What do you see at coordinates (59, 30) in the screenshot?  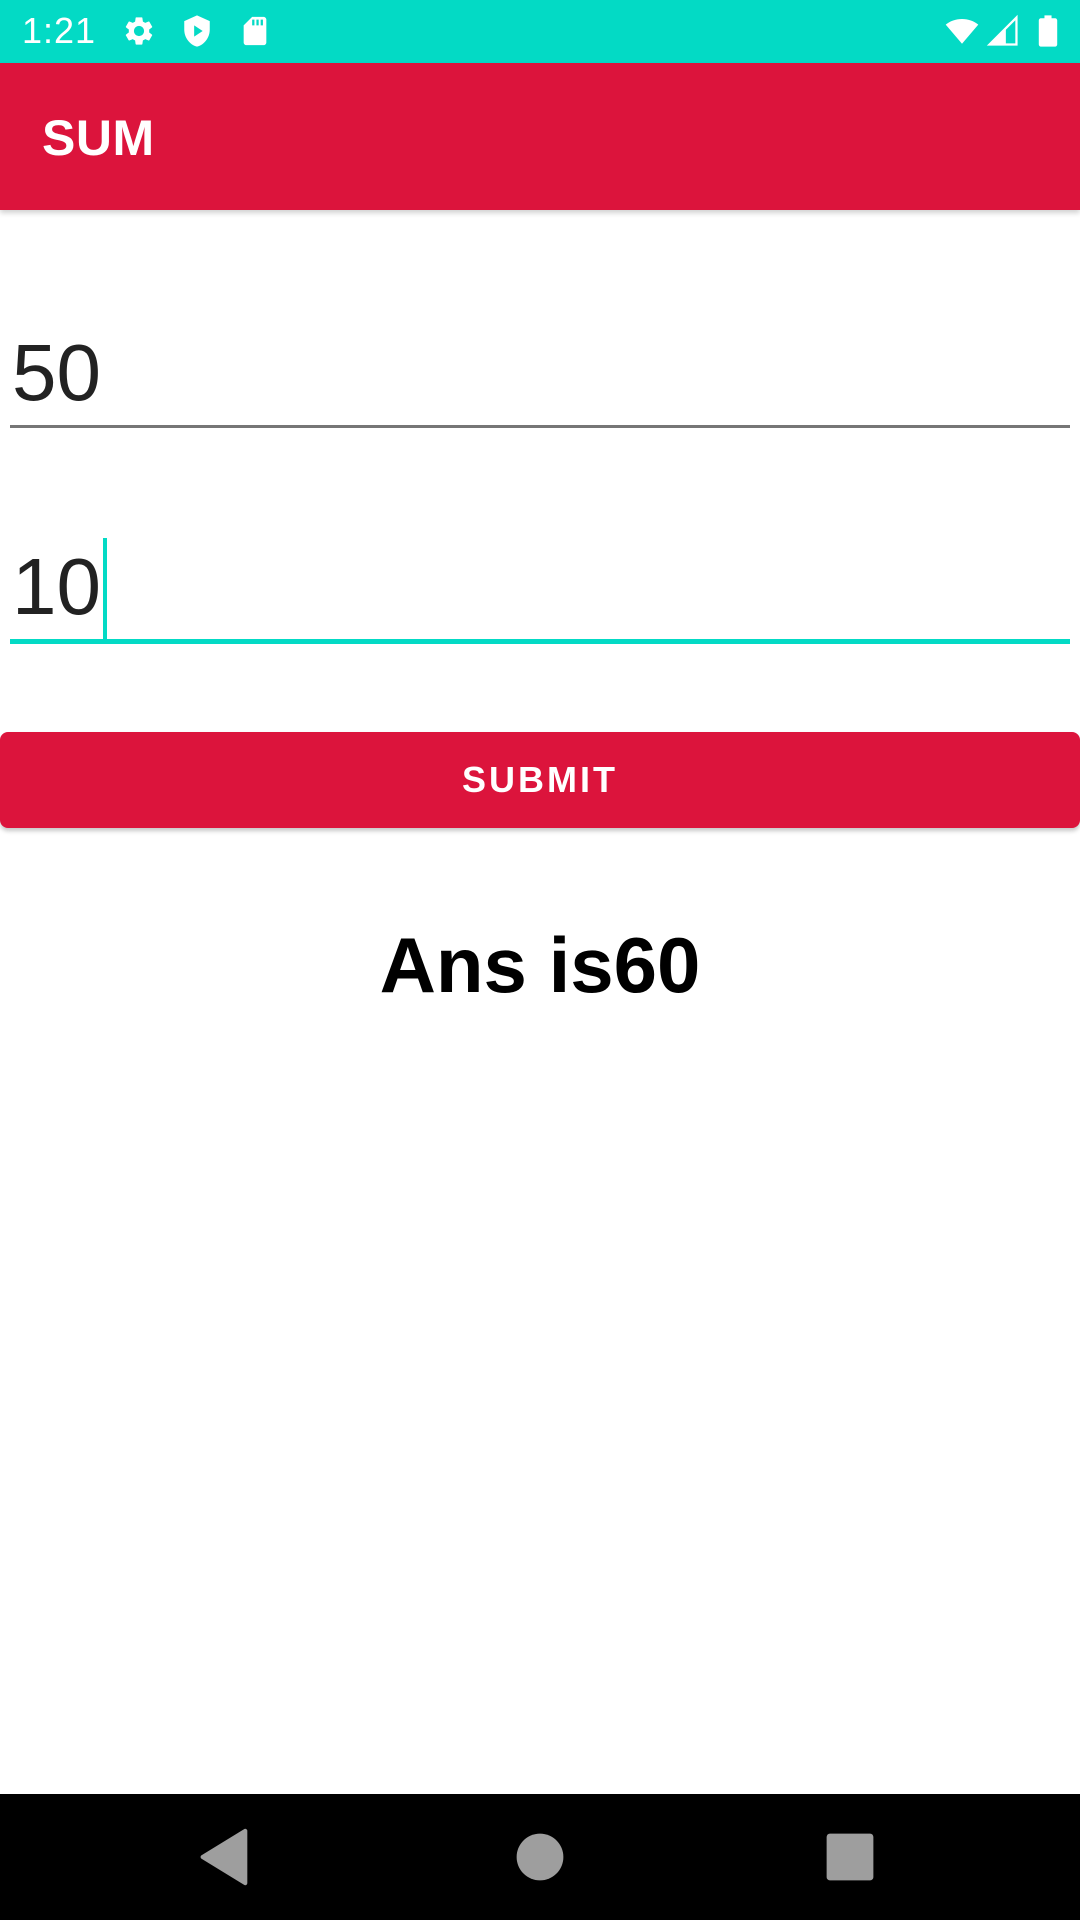 I see `status-time: 1:21` at bounding box center [59, 30].